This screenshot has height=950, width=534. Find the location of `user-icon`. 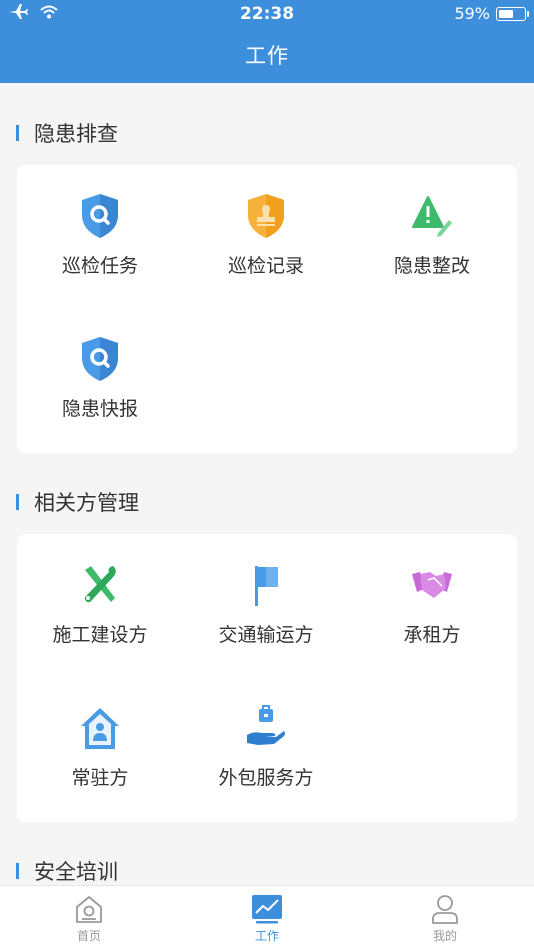

user-icon is located at coordinates (445, 909).